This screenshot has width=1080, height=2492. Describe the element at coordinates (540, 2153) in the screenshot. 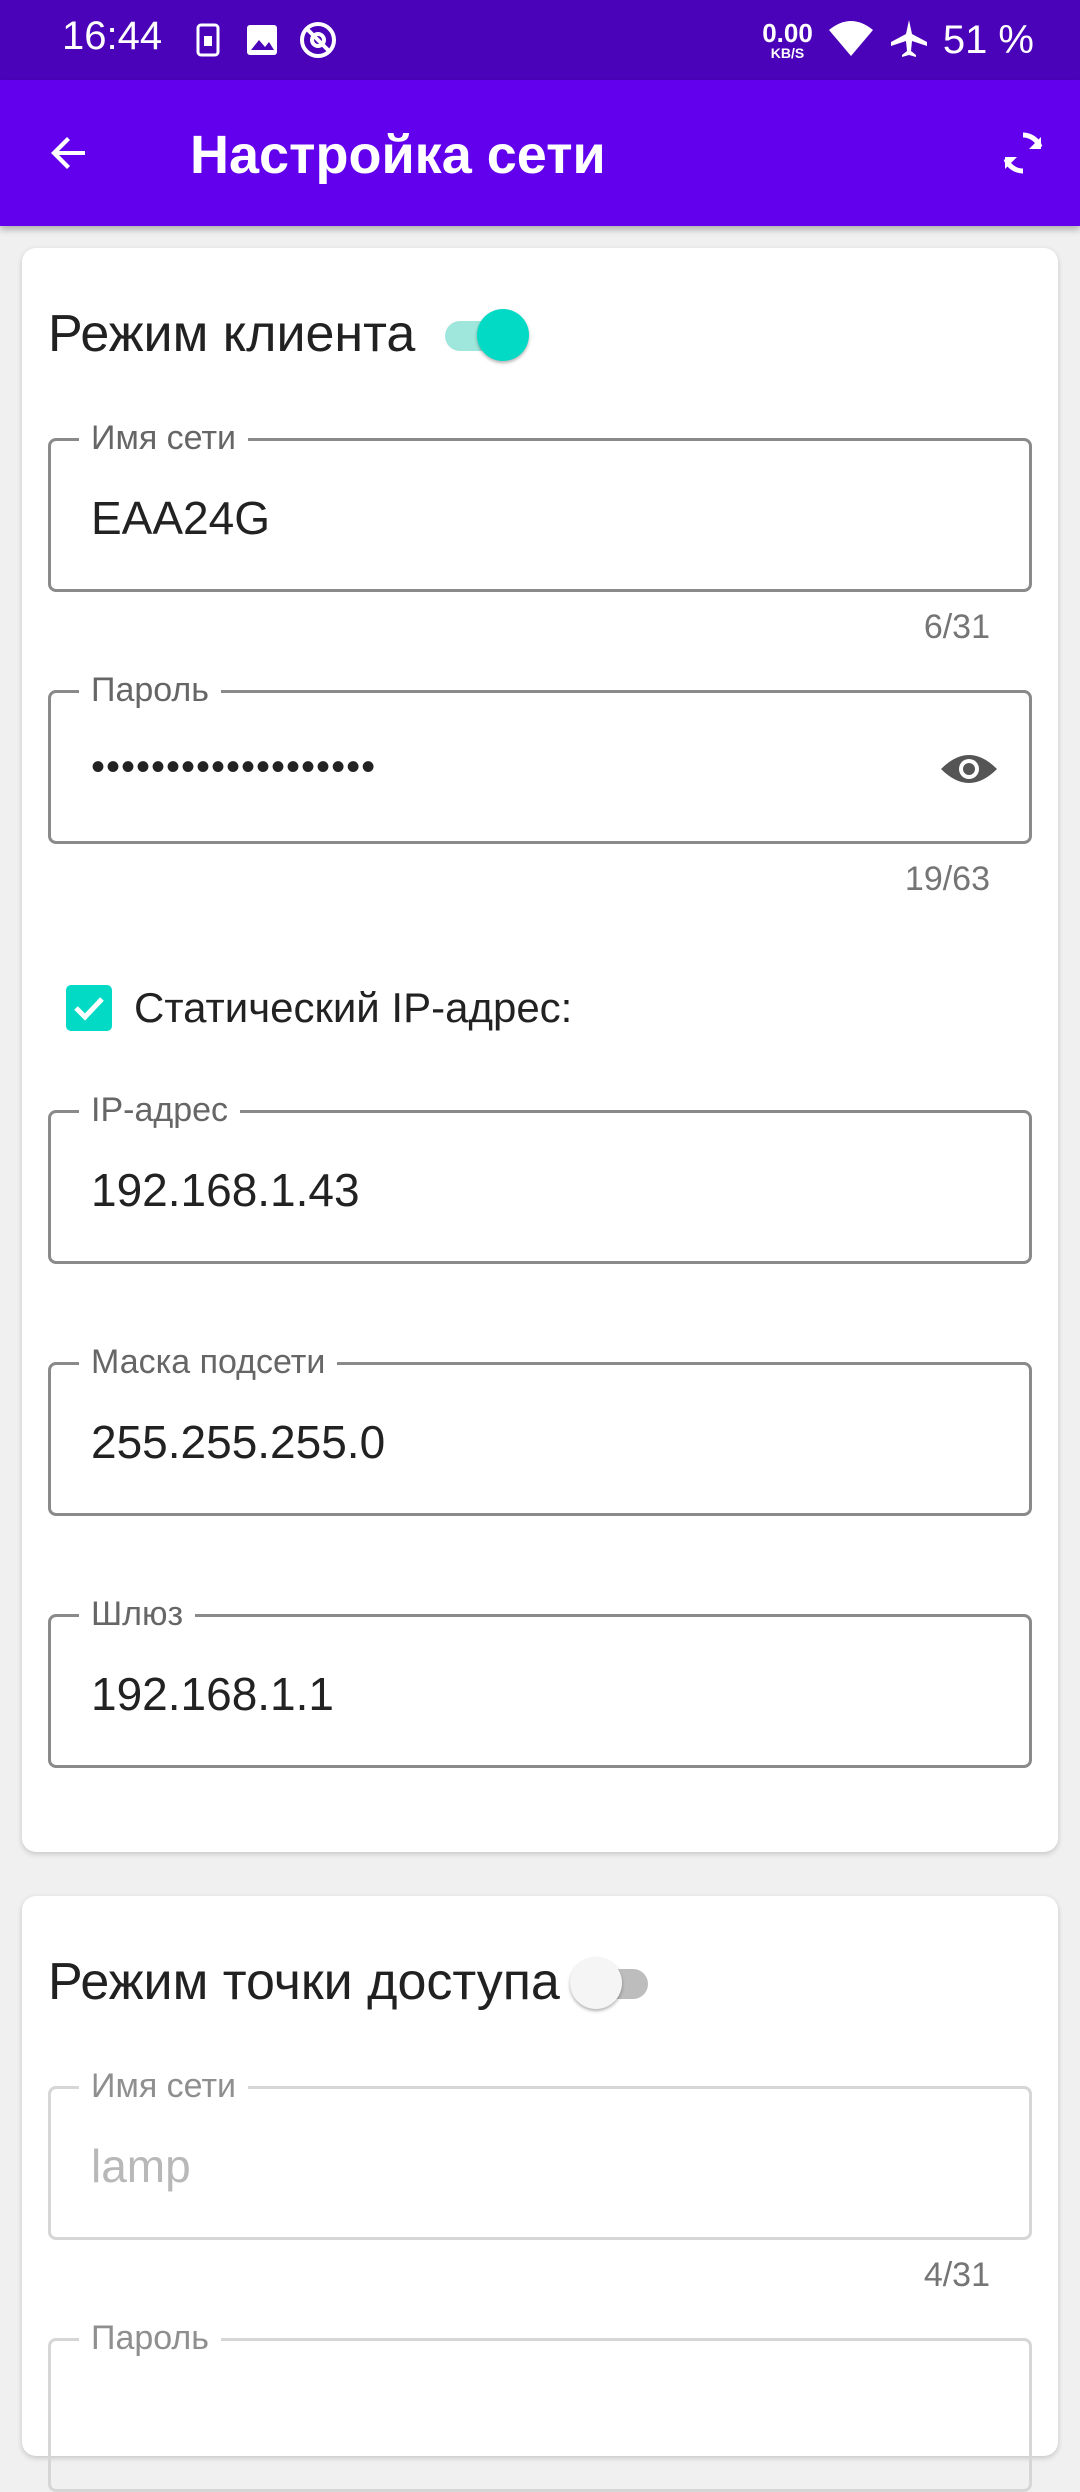

I see `ap-ssid-field: Имя сети lamp` at that location.